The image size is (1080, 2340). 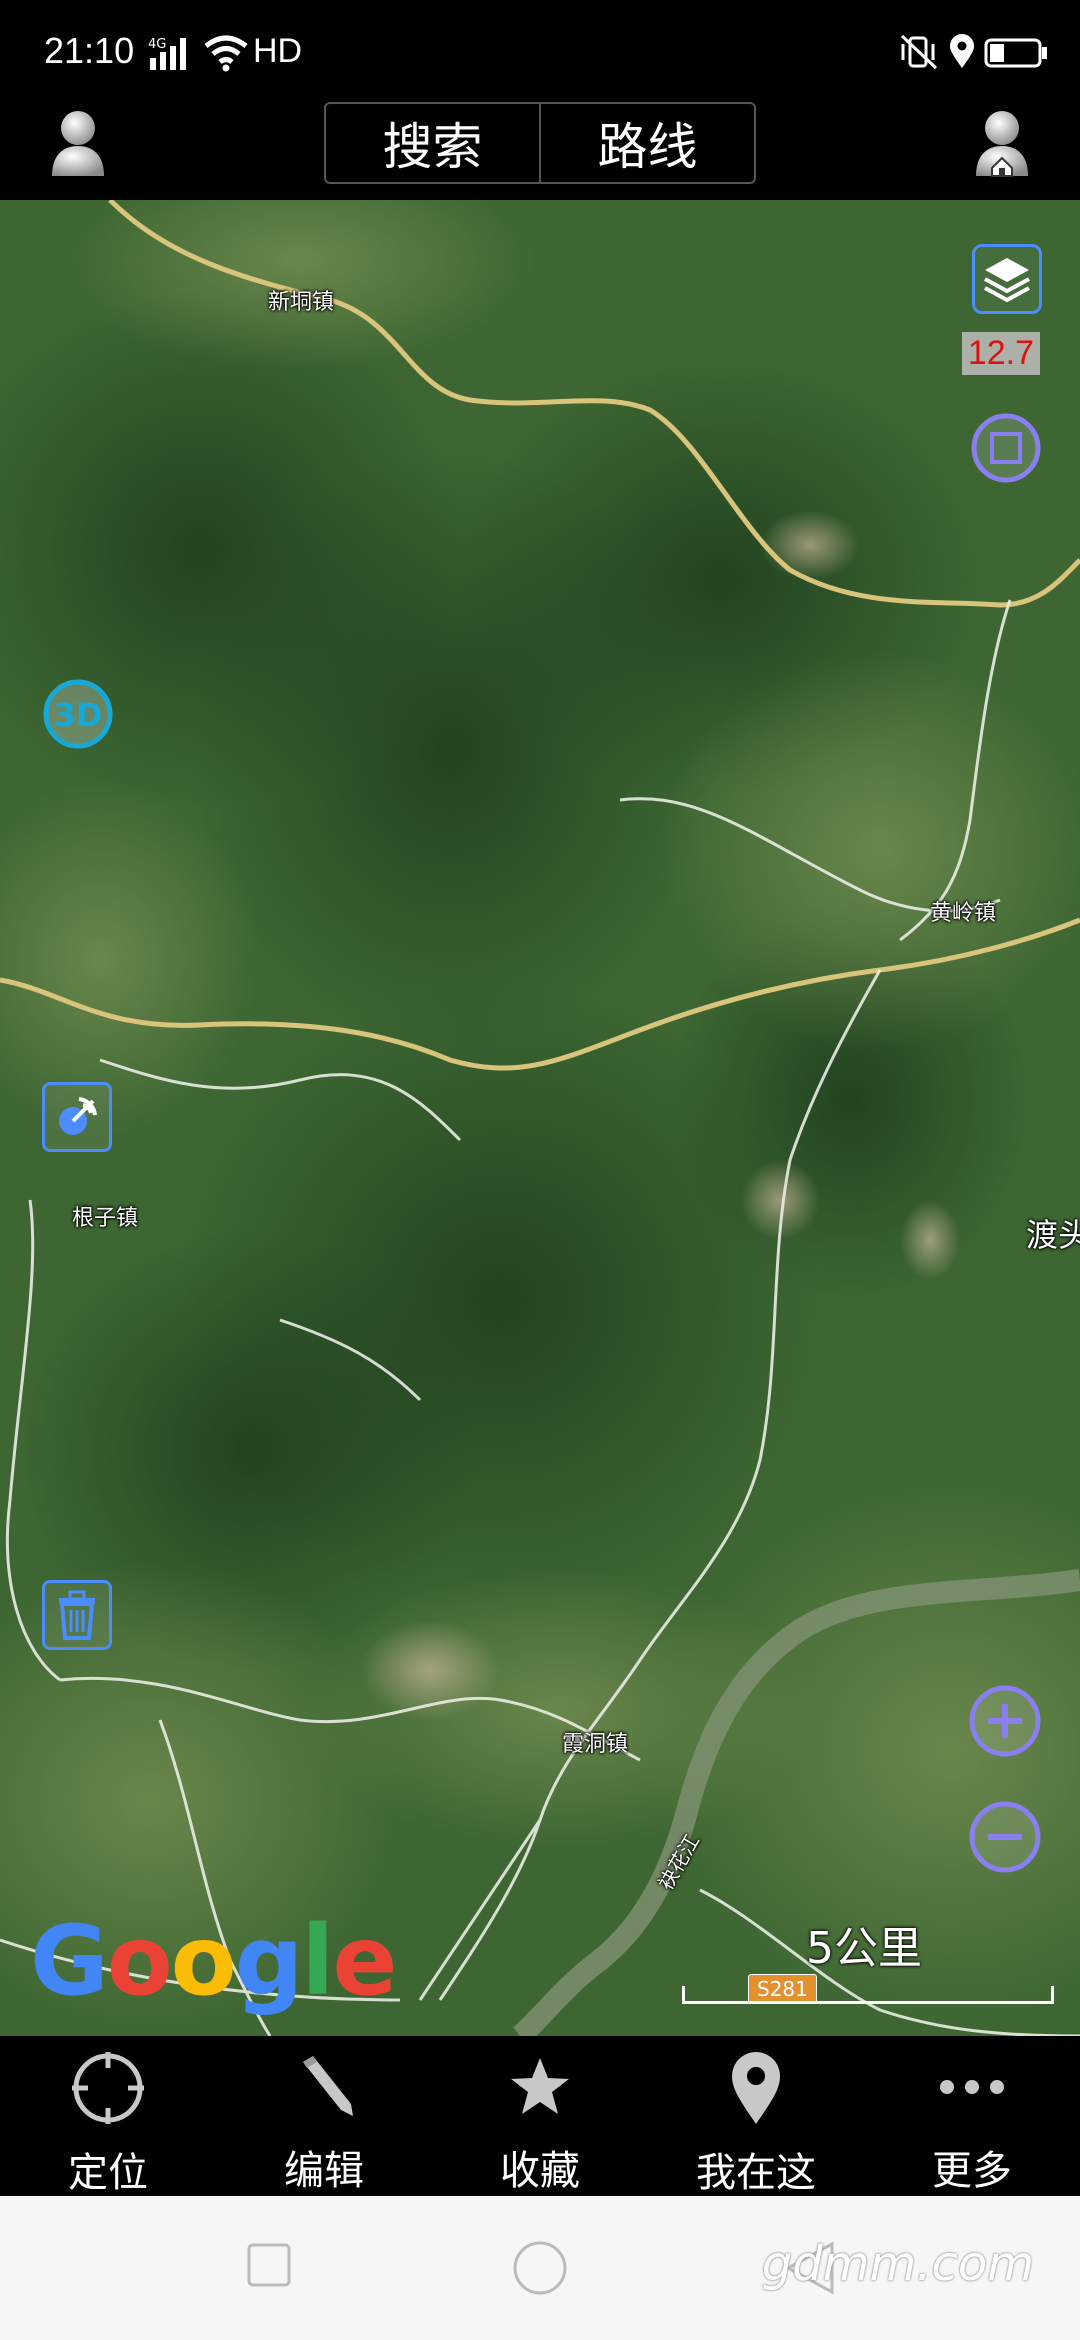 I want to click on status-right-icons, so click(x=973, y=52).